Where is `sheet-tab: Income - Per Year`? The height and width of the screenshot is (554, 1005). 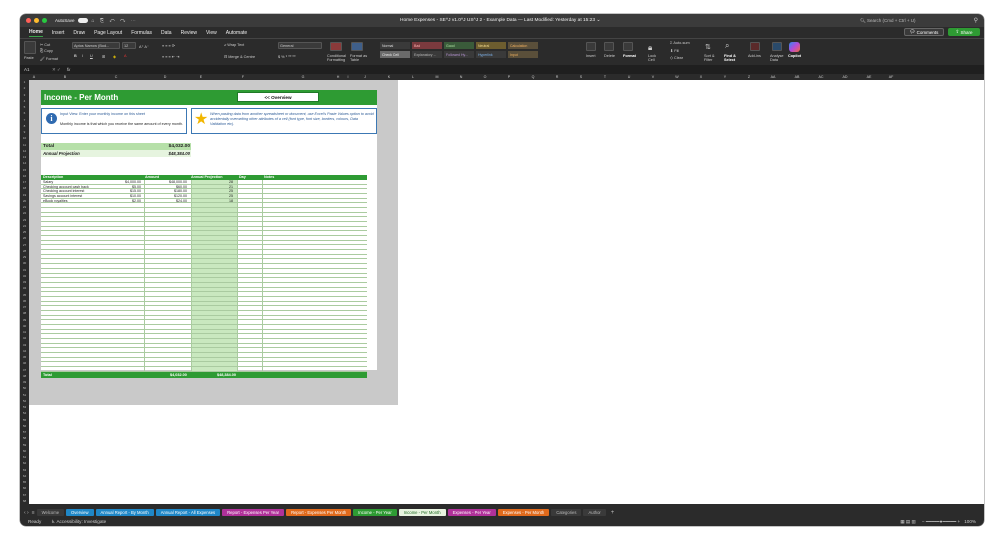
sheet-tab: Income - Per Year is located at coordinates (375, 512).